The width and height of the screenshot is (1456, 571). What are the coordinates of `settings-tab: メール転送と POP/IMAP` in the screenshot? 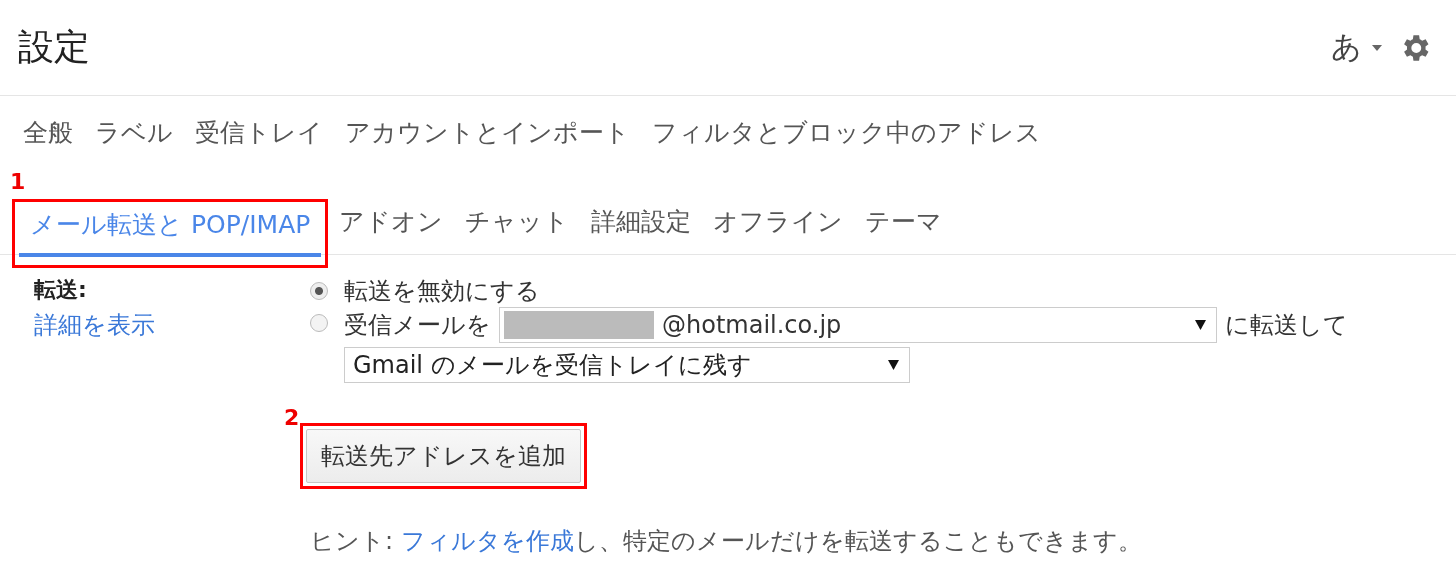 It's located at (170, 229).